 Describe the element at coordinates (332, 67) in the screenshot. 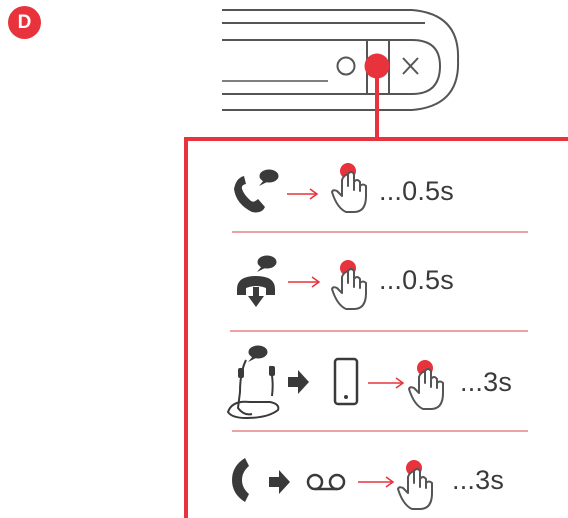

I see `device-inner-outline` at that location.